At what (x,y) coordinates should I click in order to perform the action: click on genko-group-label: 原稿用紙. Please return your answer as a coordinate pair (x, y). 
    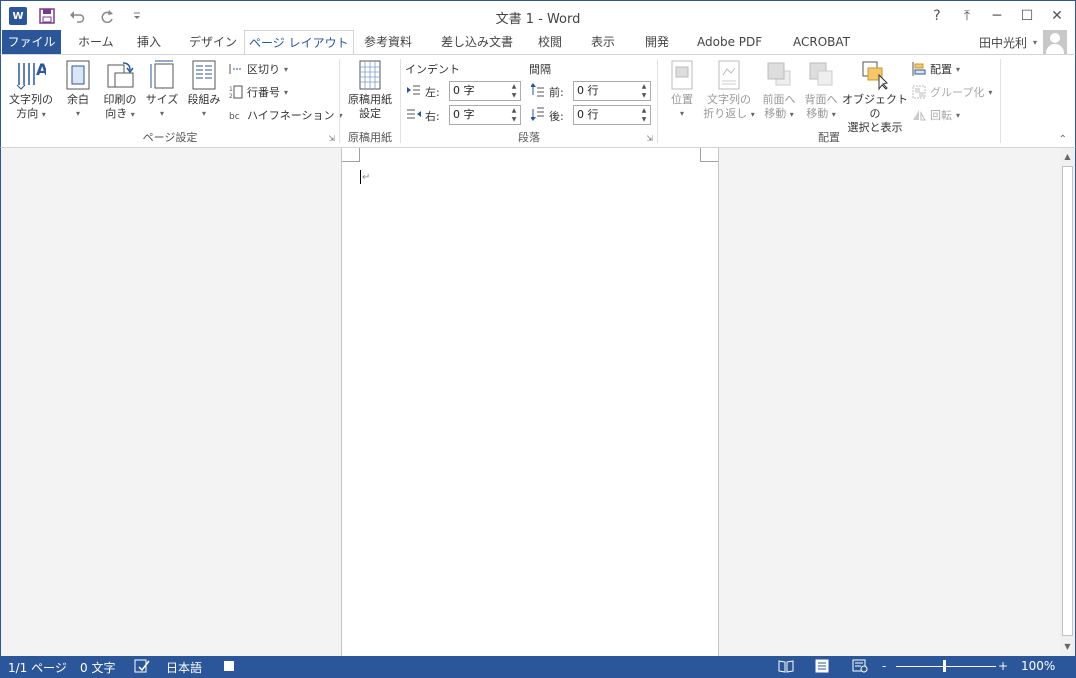
    Looking at the image, I should click on (370, 137).